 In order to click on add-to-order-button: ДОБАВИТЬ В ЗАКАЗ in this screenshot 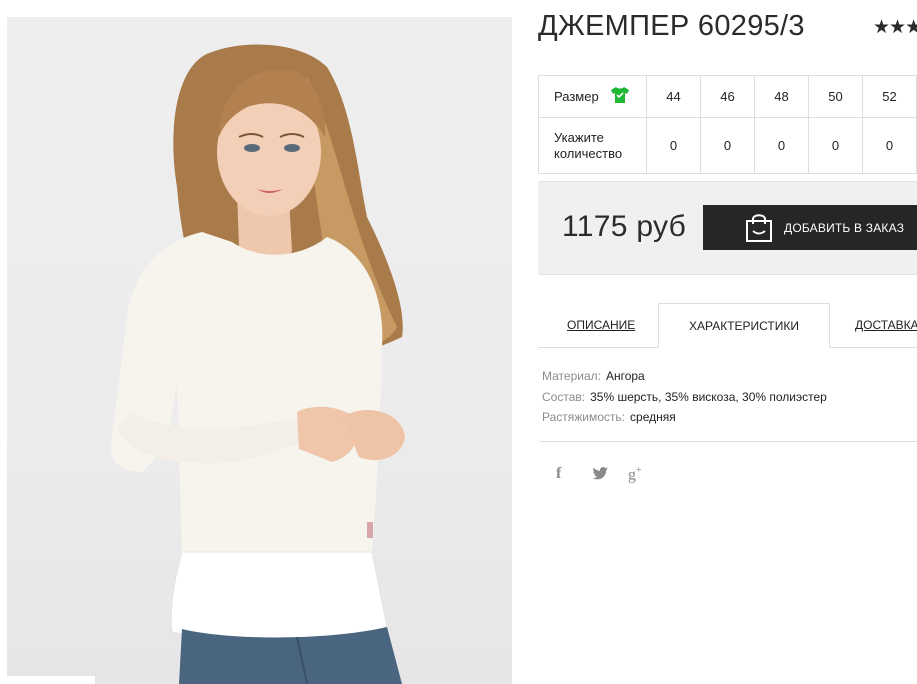, I will do `click(810, 227)`.